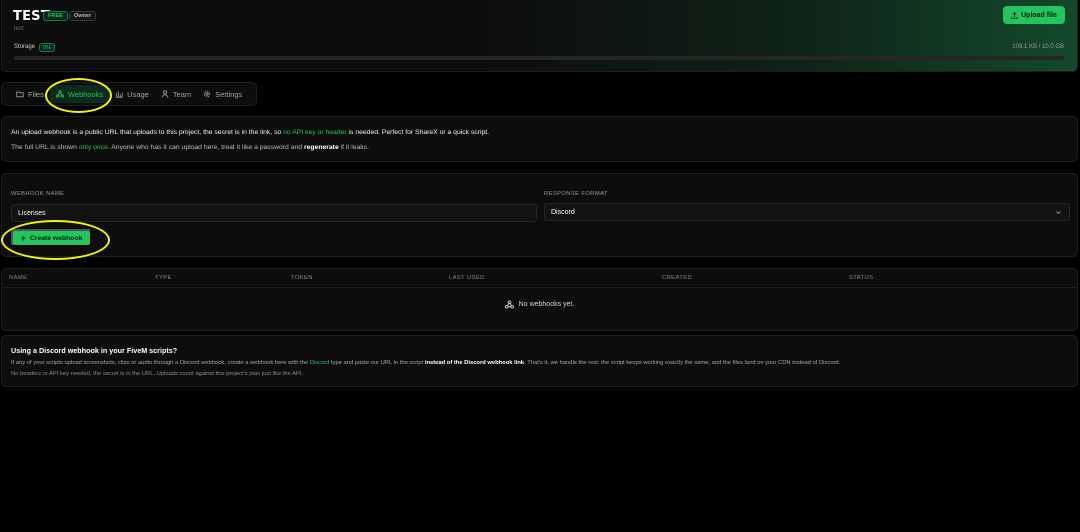  I want to click on table-header-divider, so click(539, 287).